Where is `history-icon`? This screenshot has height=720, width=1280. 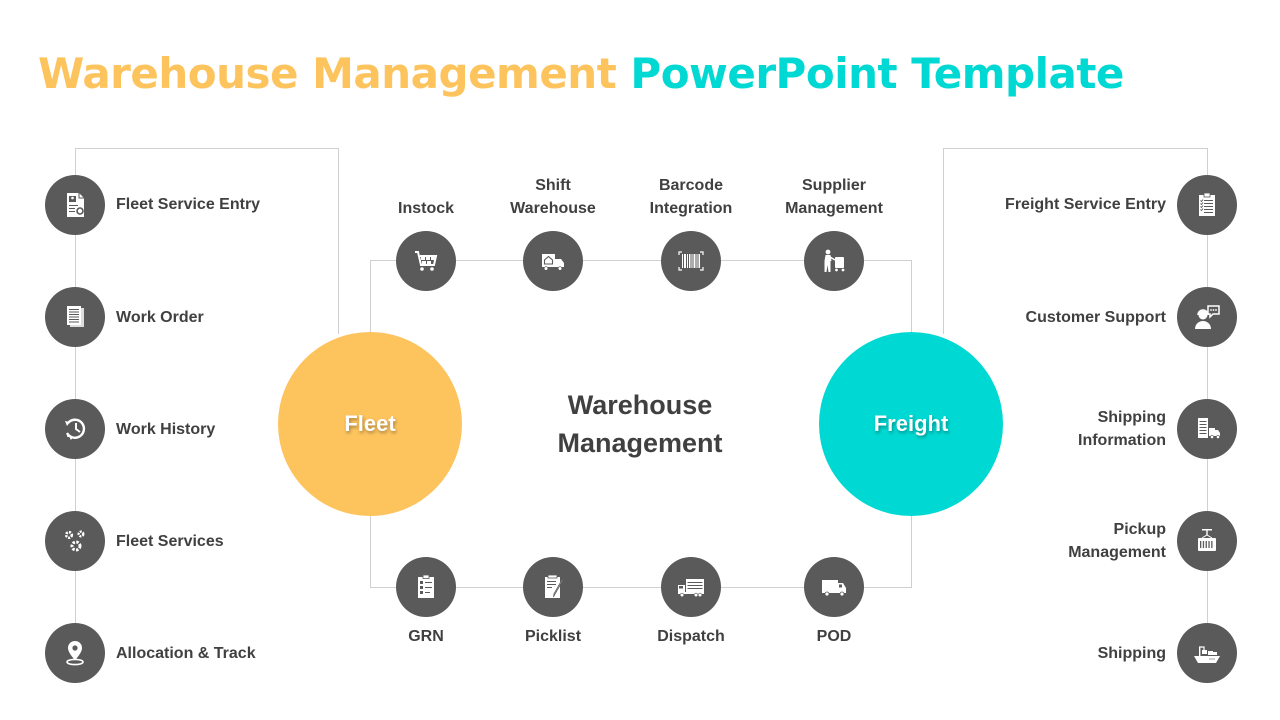 history-icon is located at coordinates (75, 429).